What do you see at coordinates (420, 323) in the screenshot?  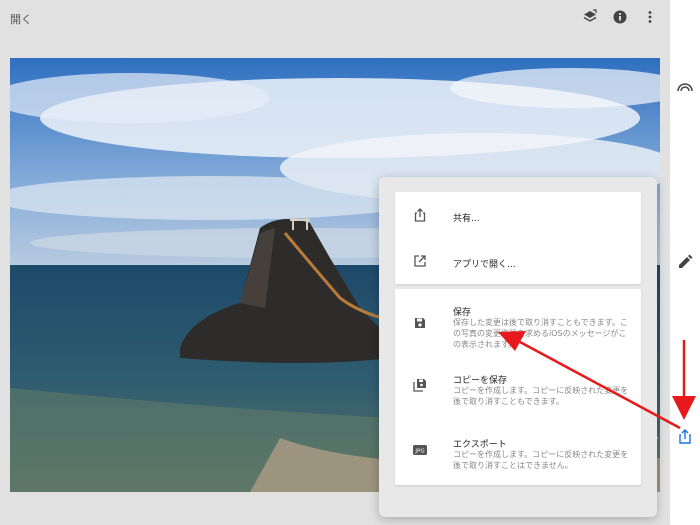 I see `save-icon` at bounding box center [420, 323].